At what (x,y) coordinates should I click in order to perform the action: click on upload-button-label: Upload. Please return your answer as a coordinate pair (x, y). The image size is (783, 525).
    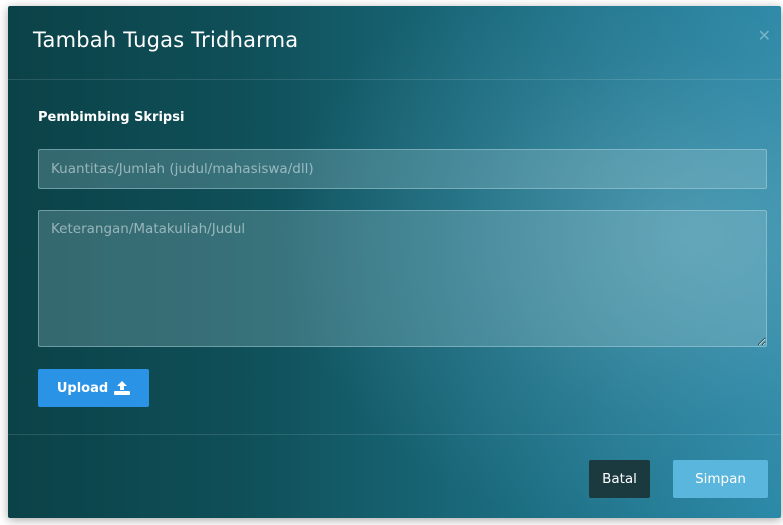
    Looking at the image, I should click on (82, 388).